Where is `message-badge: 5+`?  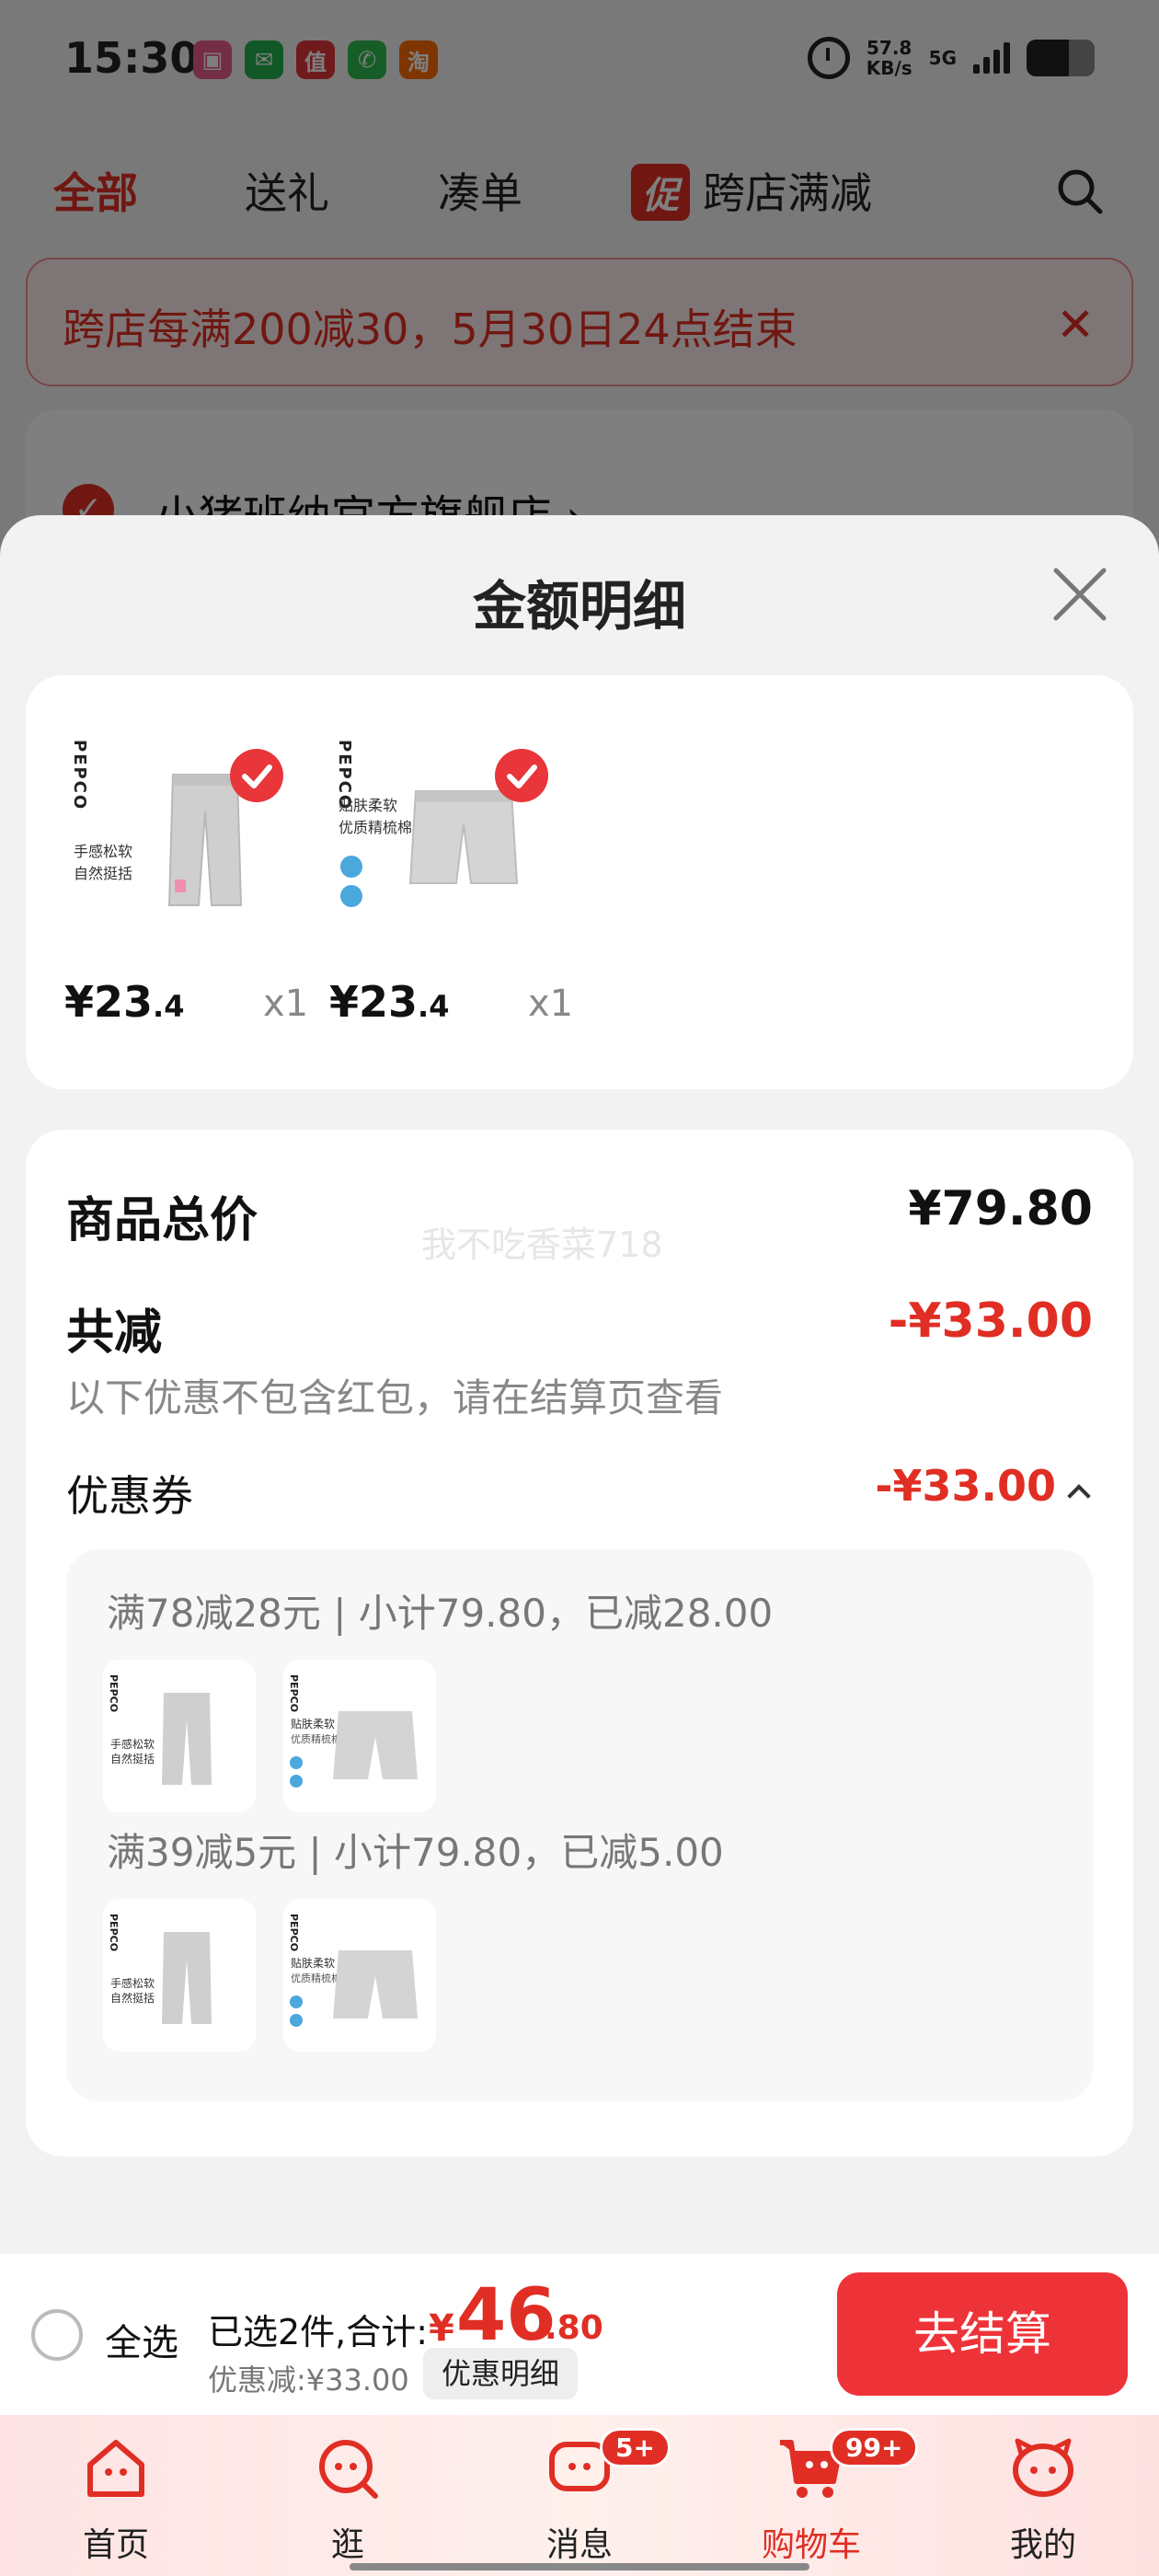
message-badge: 5+ is located at coordinates (635, 2447).